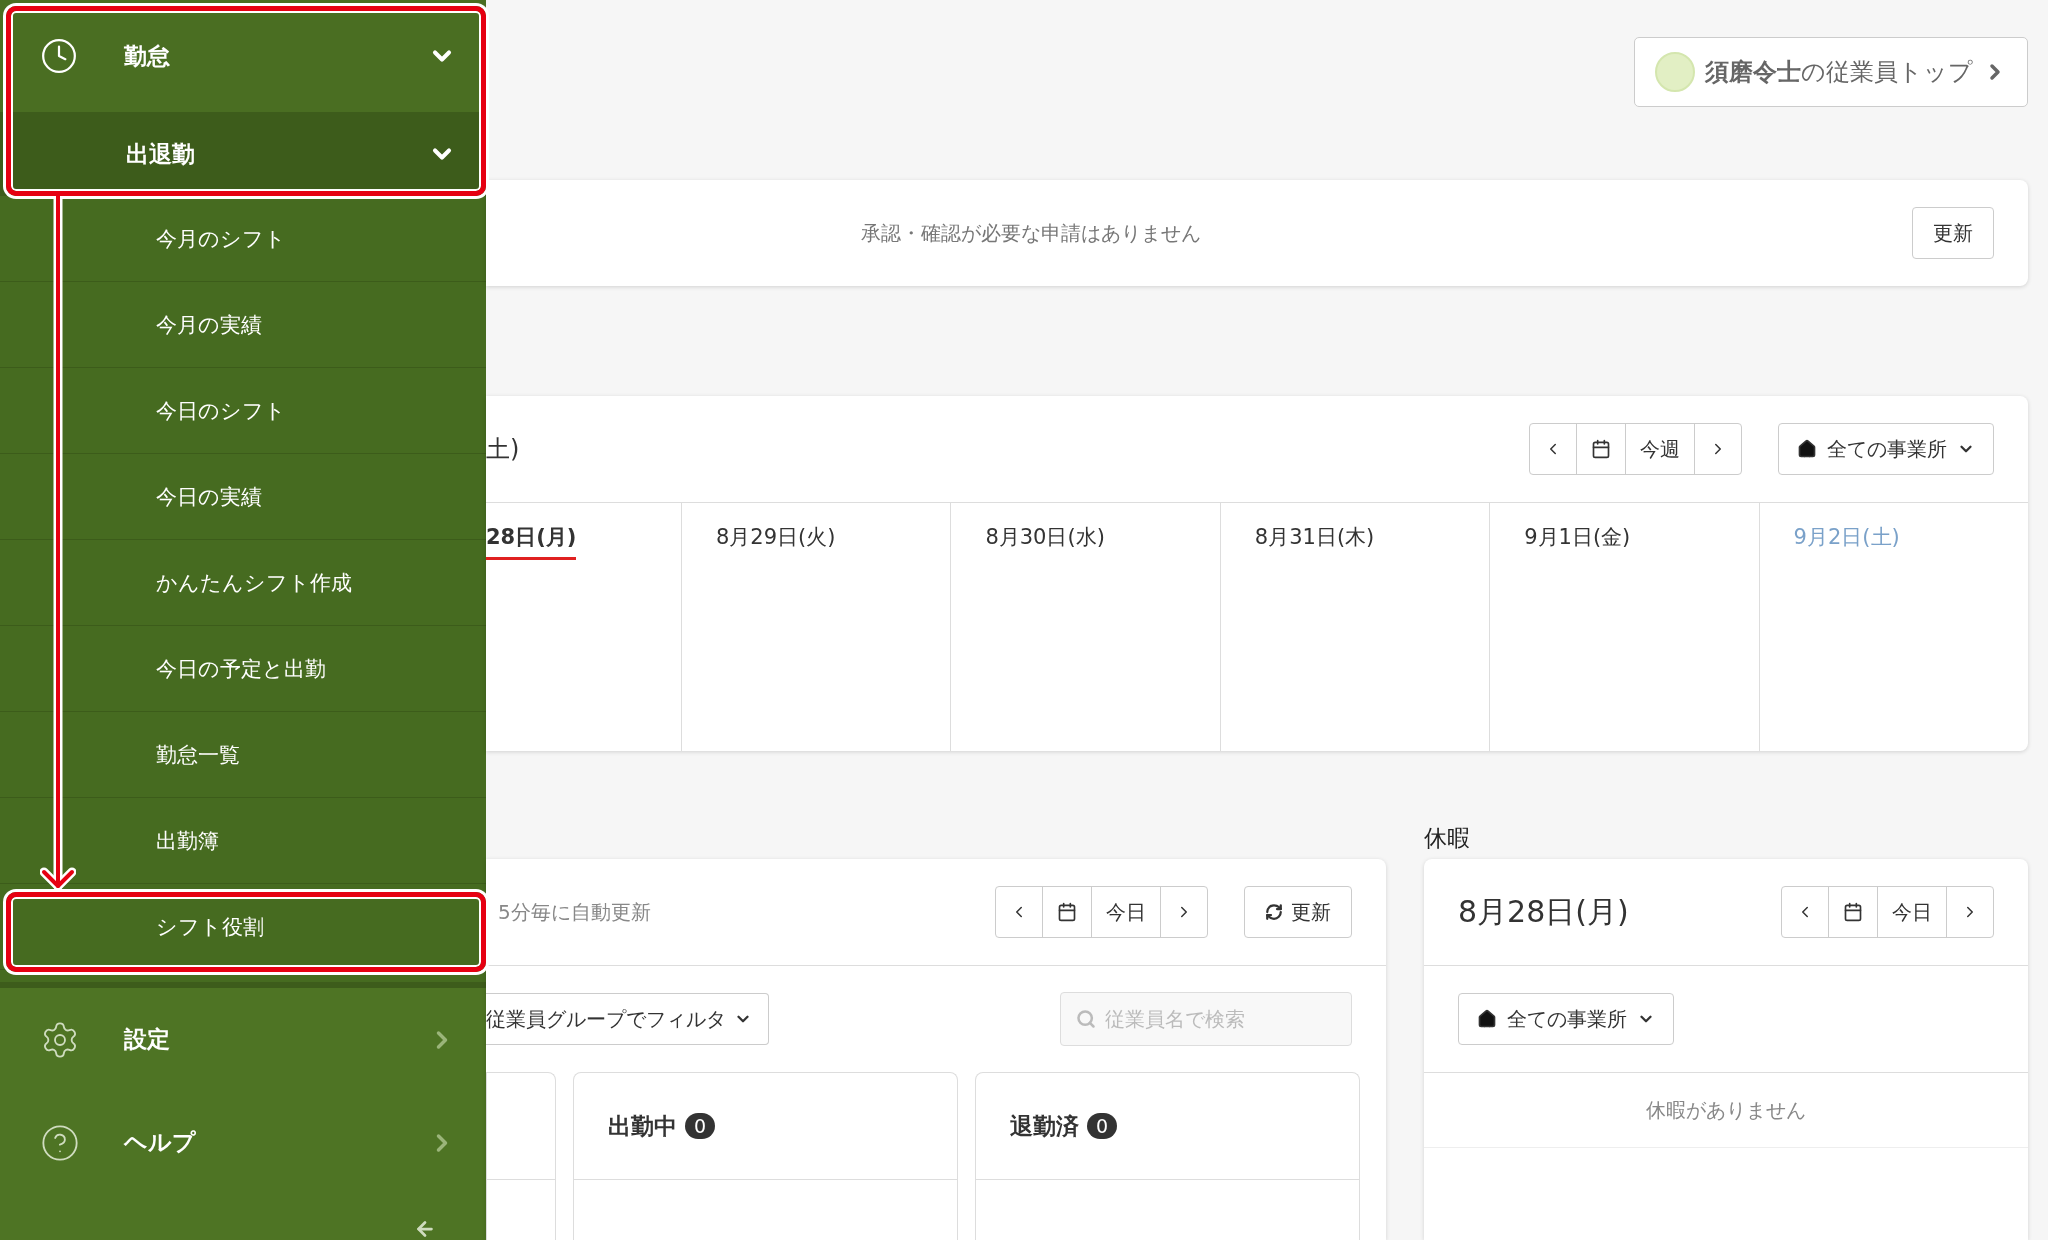 This screenshot has width=2048, height=1240. What do you see at coordinates (1726, 1110) in the screenshot?
I see `empty-message: 休暇がありません` at bounding box center [1726, 1110].